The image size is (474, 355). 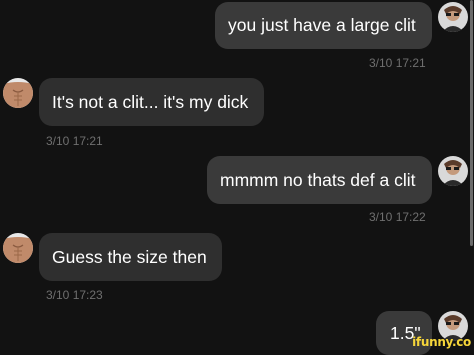 What do you see at coordinates (471, 123) in the screenshot?
I see `scrollbar` at bounding box center [471, 123].